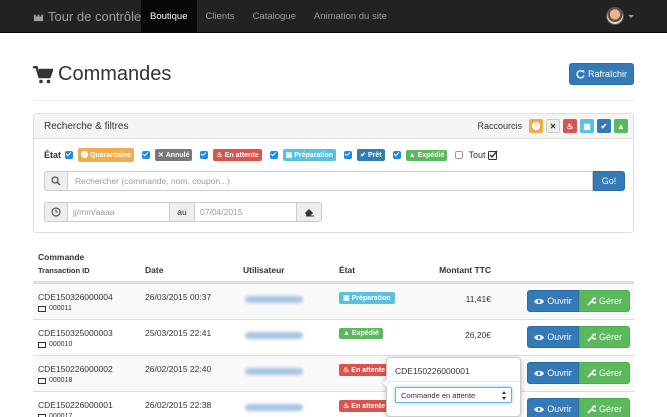 This screenshot has height=417, width=667. Describe the element at coordinates (55, 415) in the screenshot. I see `transaction-id: 000017` at that location.